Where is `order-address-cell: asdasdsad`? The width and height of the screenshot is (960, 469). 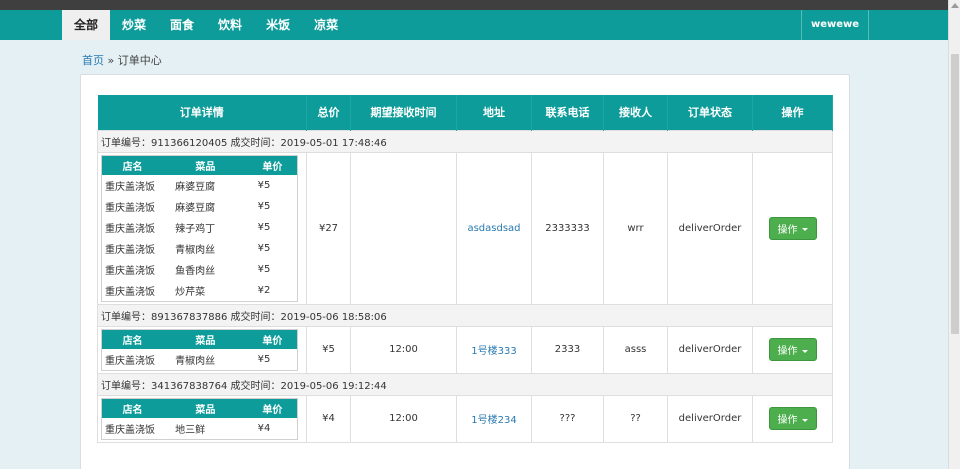 order-address-cell: asdasdsad is located at coordinates (494, 228).